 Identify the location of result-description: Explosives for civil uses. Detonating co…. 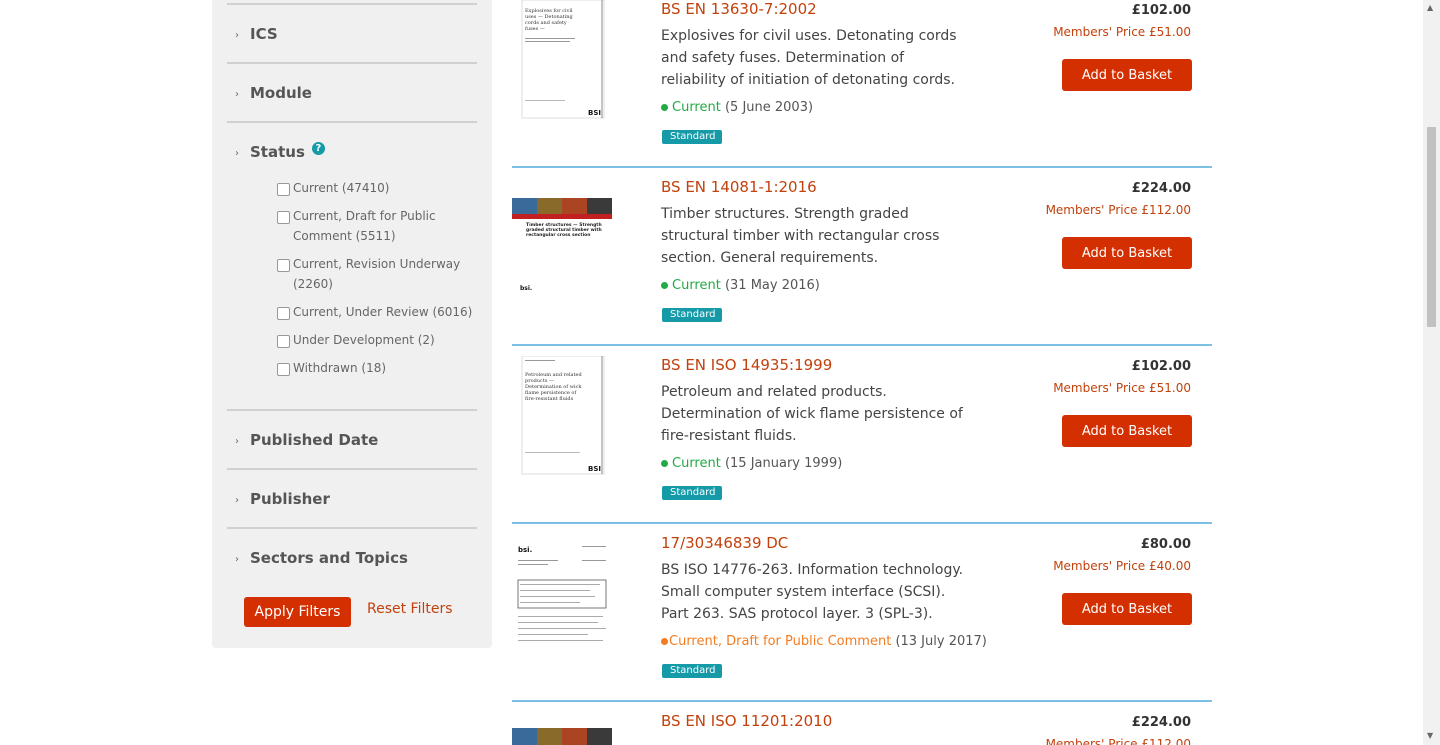
(809, 58).